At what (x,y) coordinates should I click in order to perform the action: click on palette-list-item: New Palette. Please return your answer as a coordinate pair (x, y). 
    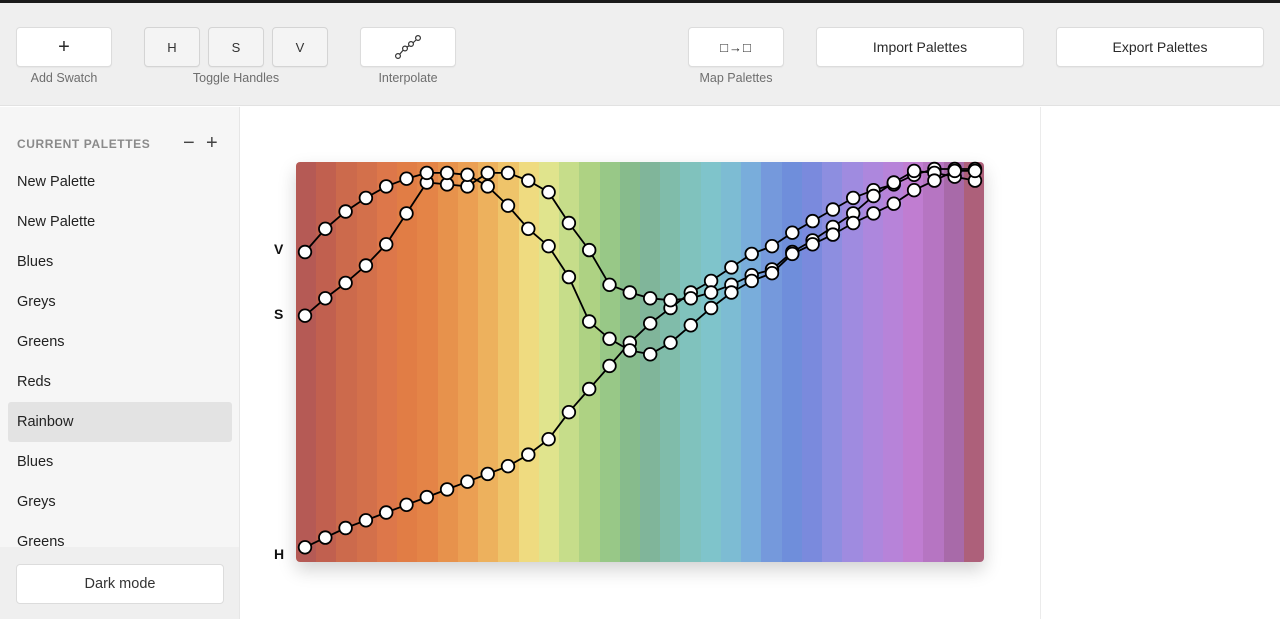
    Looking at the image, I should click on (120, 222).